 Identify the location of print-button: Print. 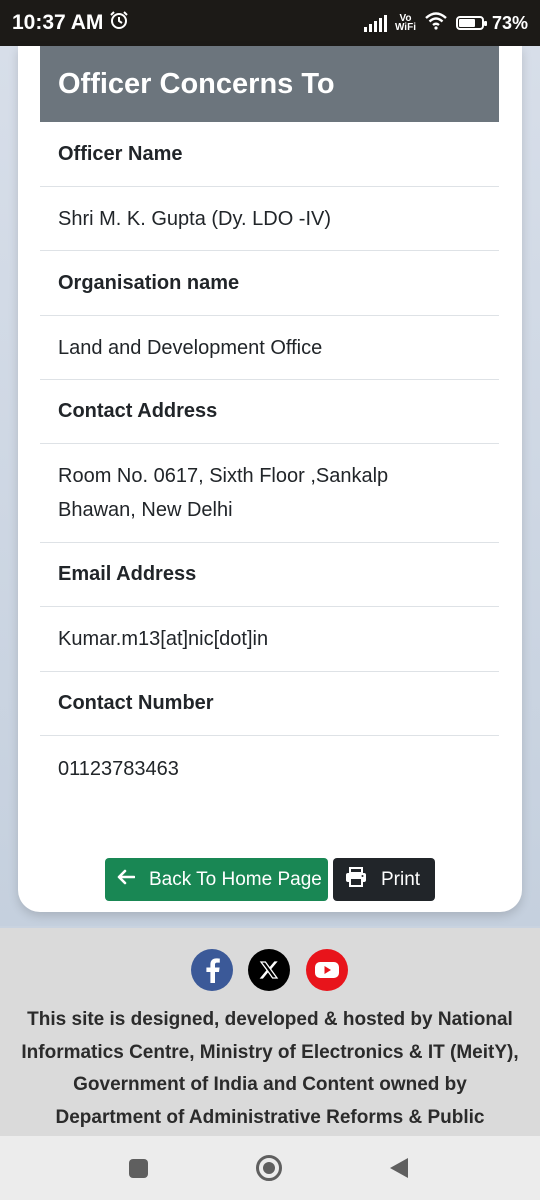
(384, 879).